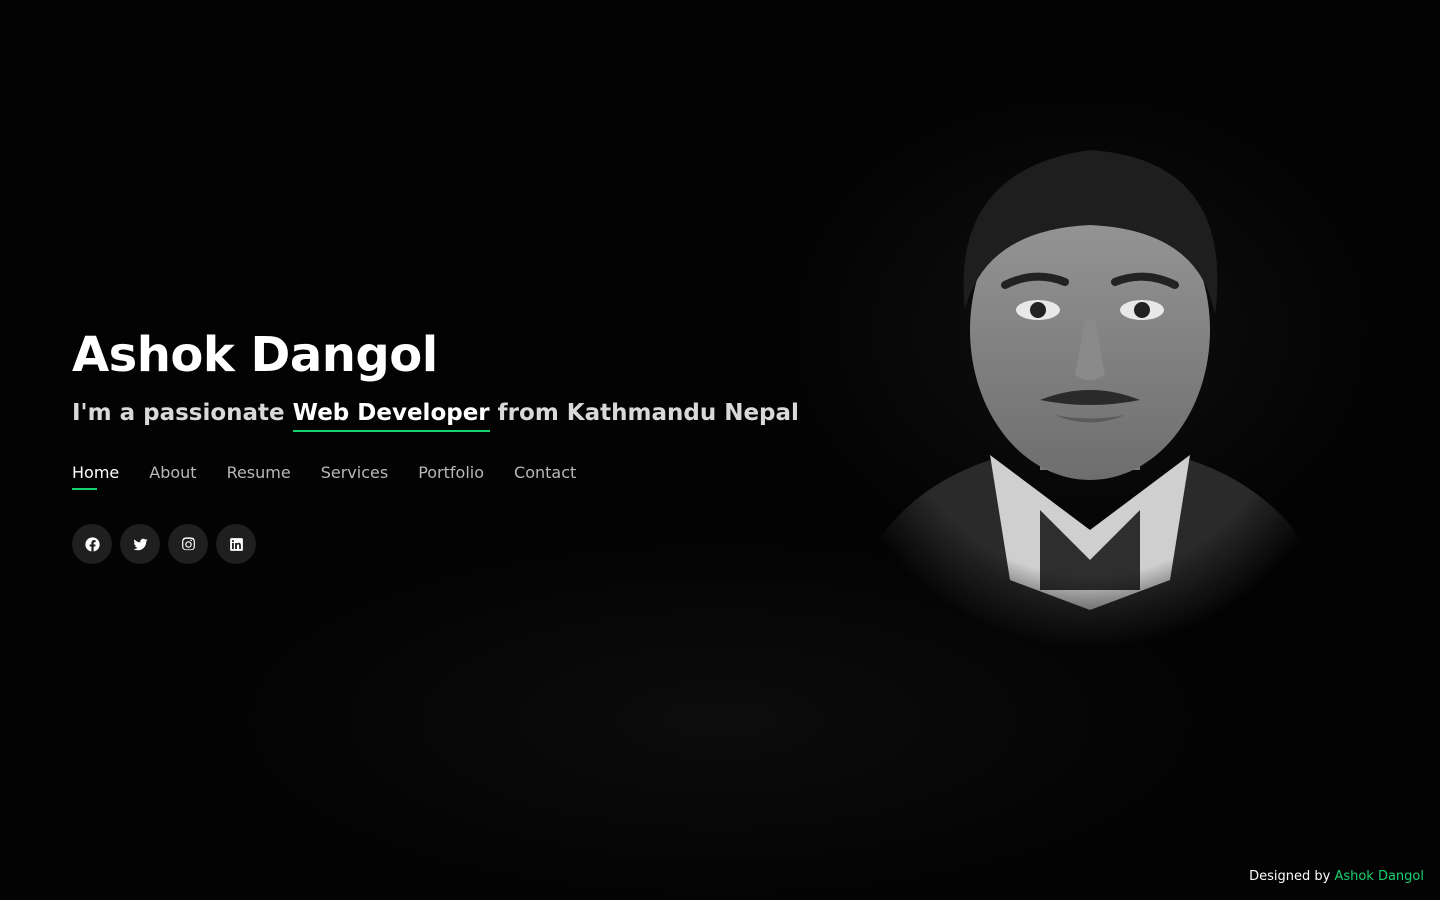 The height and width of the screenshot is (900, 1440). Describe the element at coordinates (1290, 876) in the screenshot. I see `credits-prefix: Designed by` at that location.